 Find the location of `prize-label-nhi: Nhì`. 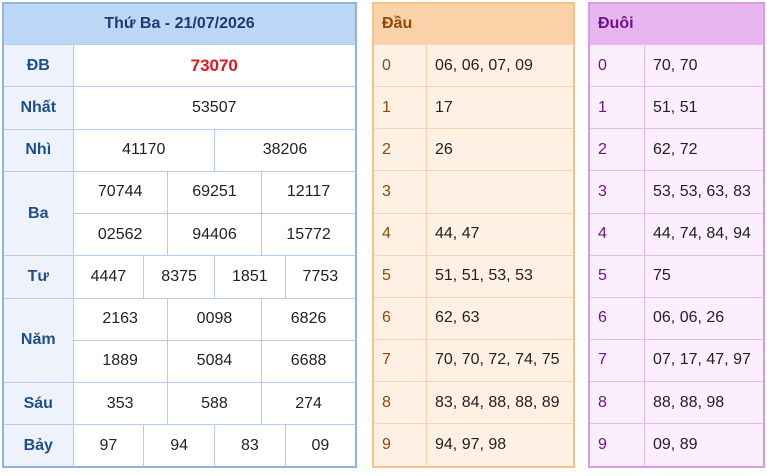

prize-label-nhi: Nhì is located at coordinates (38, 150).